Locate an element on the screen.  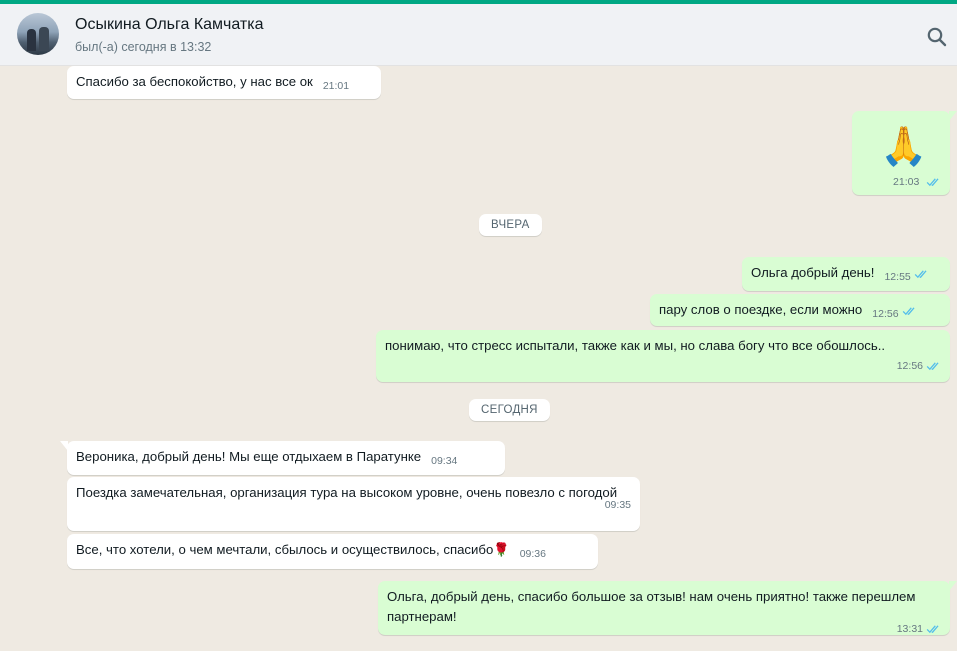
message-time: 09:34 is located at coordinates (444, 461).